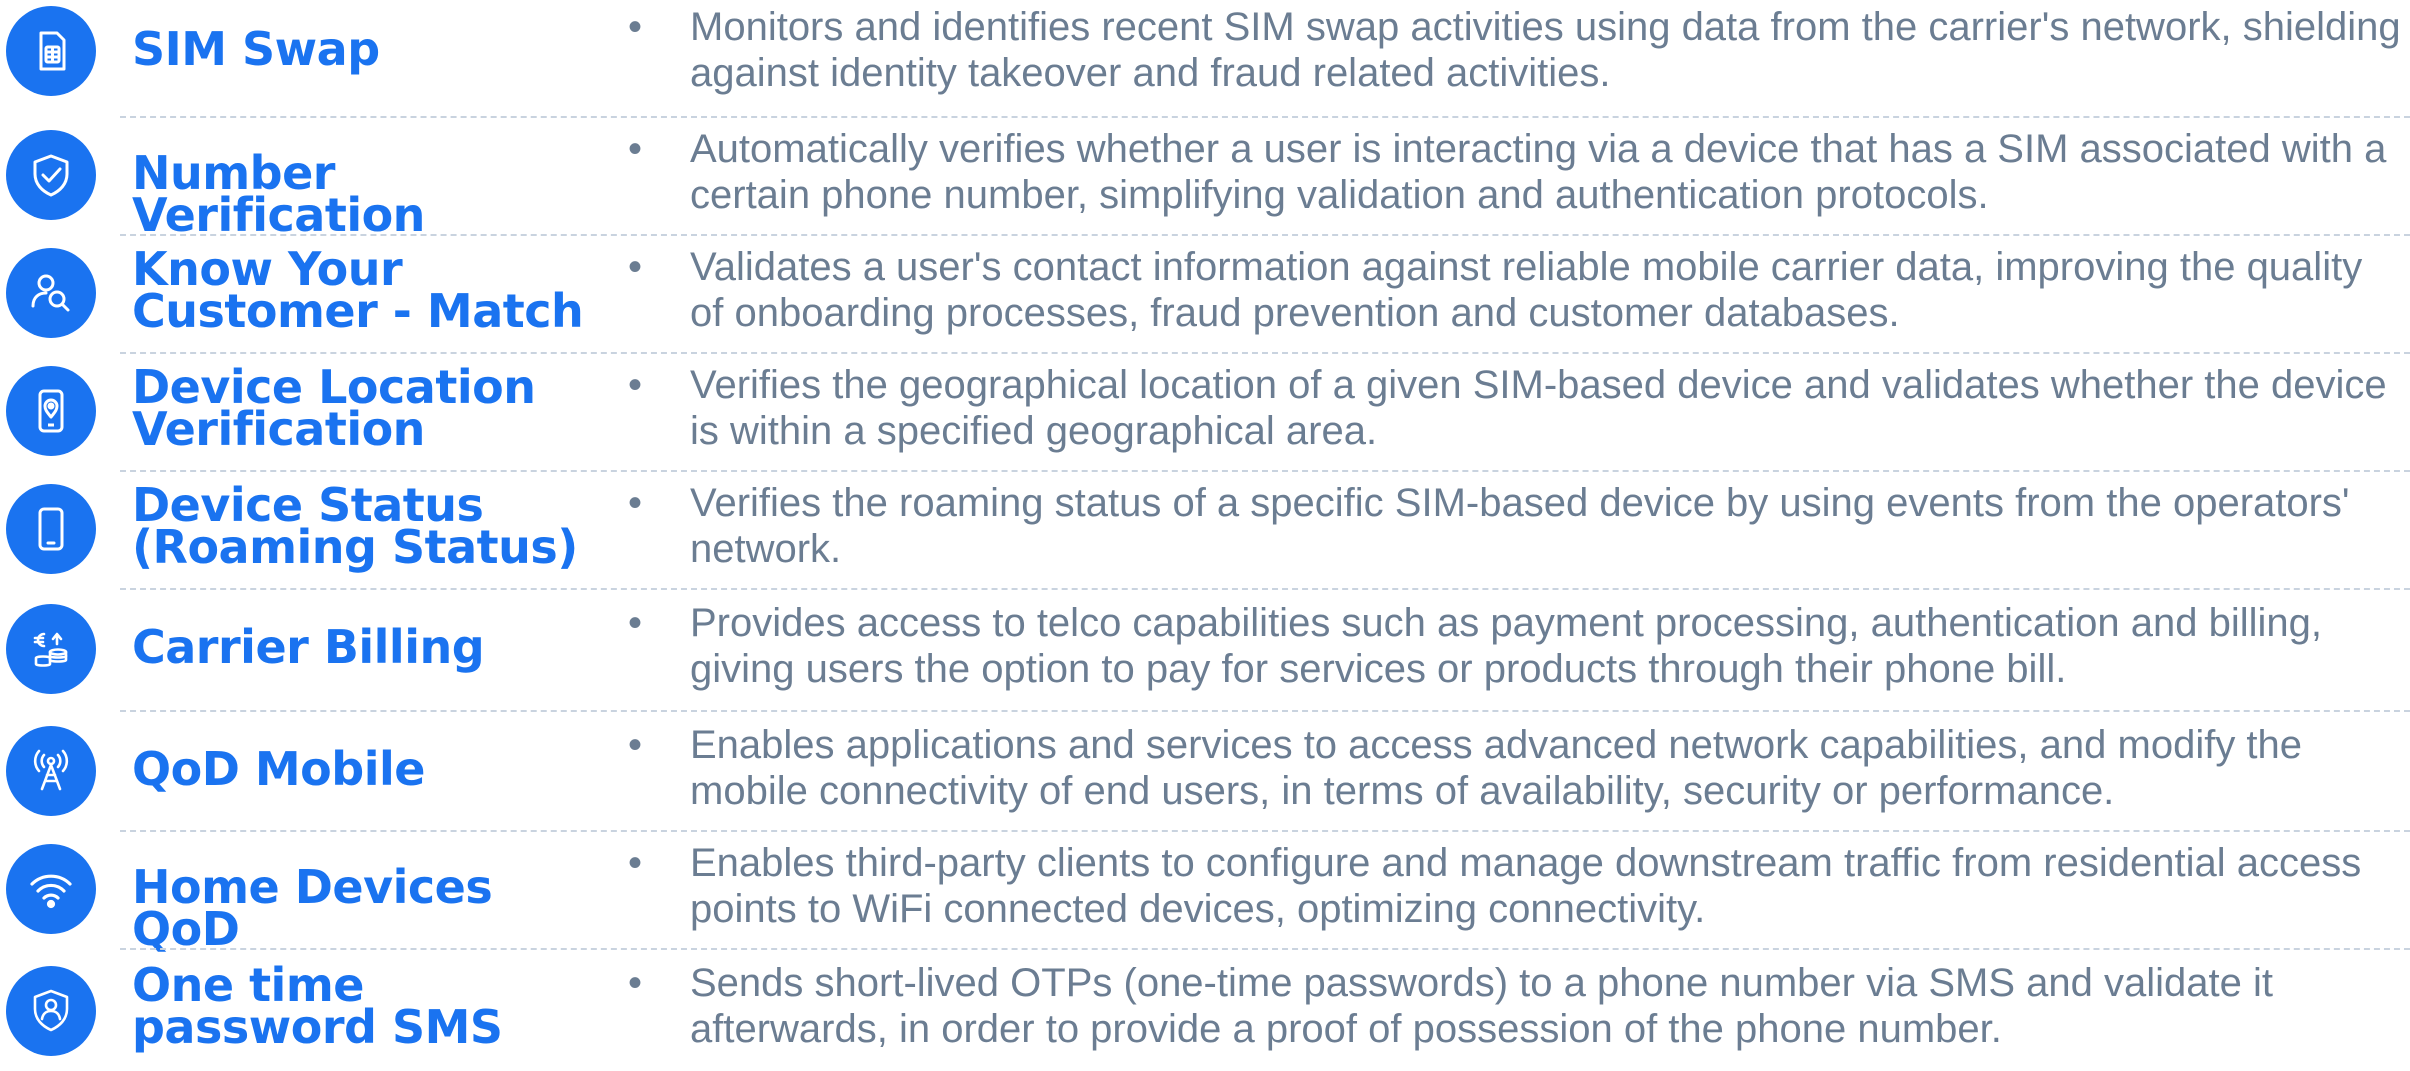 The height and width of the screenshot is (1071, 2410). I want to click on antenna-tower-icon, so click(51, 771).